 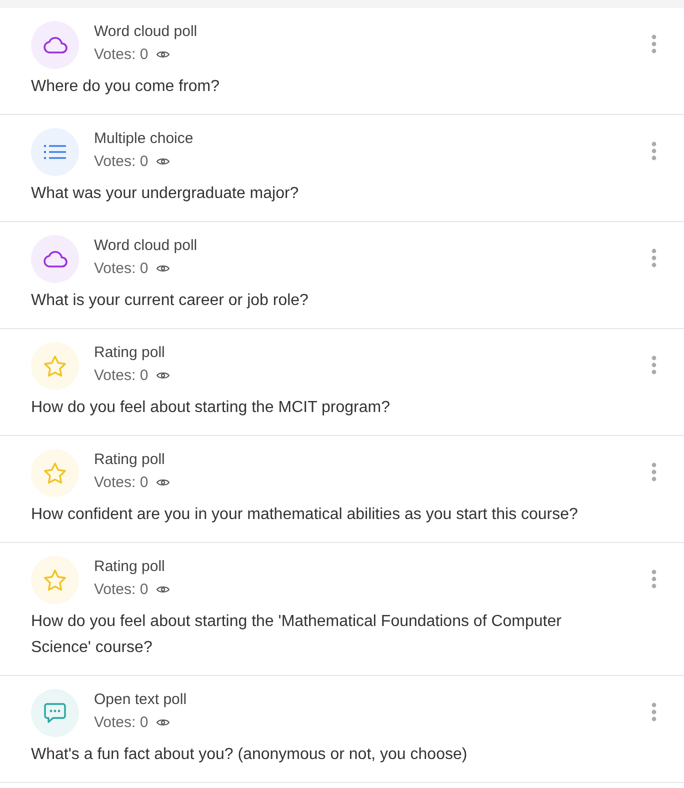 What do you see at coordinates (55, 713) in the screenshot?
I see `chat-icon` at bounding box center [55, 713].